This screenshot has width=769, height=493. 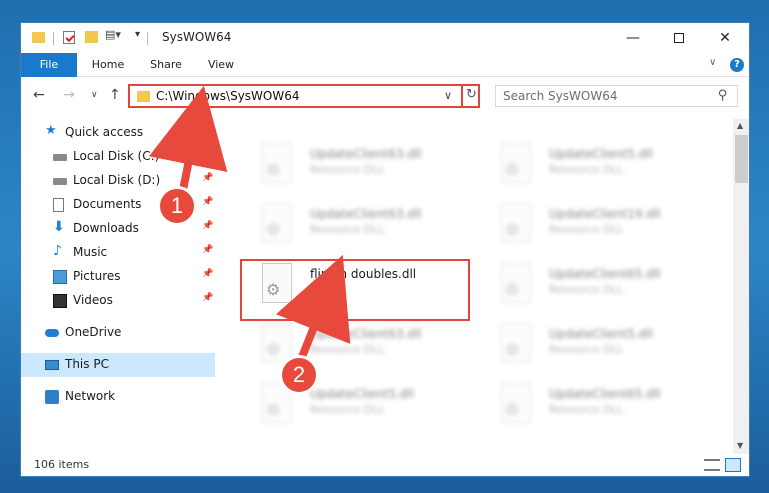 I want to click on file-item: UpdateClient19.dll Resource DLL, so click(x=592, y=225).